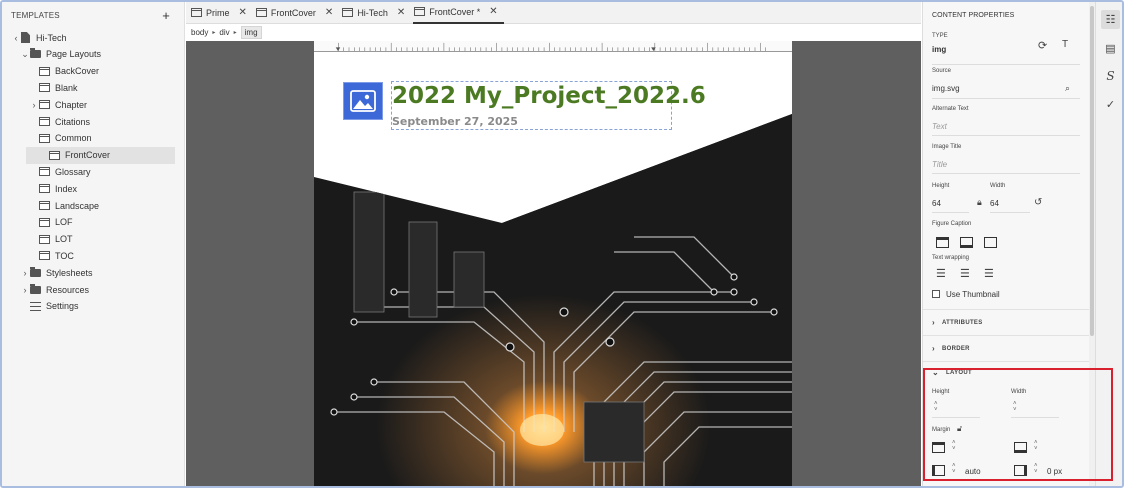  What do you see at coordinates (16, 38) in the screenshot?
I see `chevron-left-icon: ‹` at bounding box center [16, 38].